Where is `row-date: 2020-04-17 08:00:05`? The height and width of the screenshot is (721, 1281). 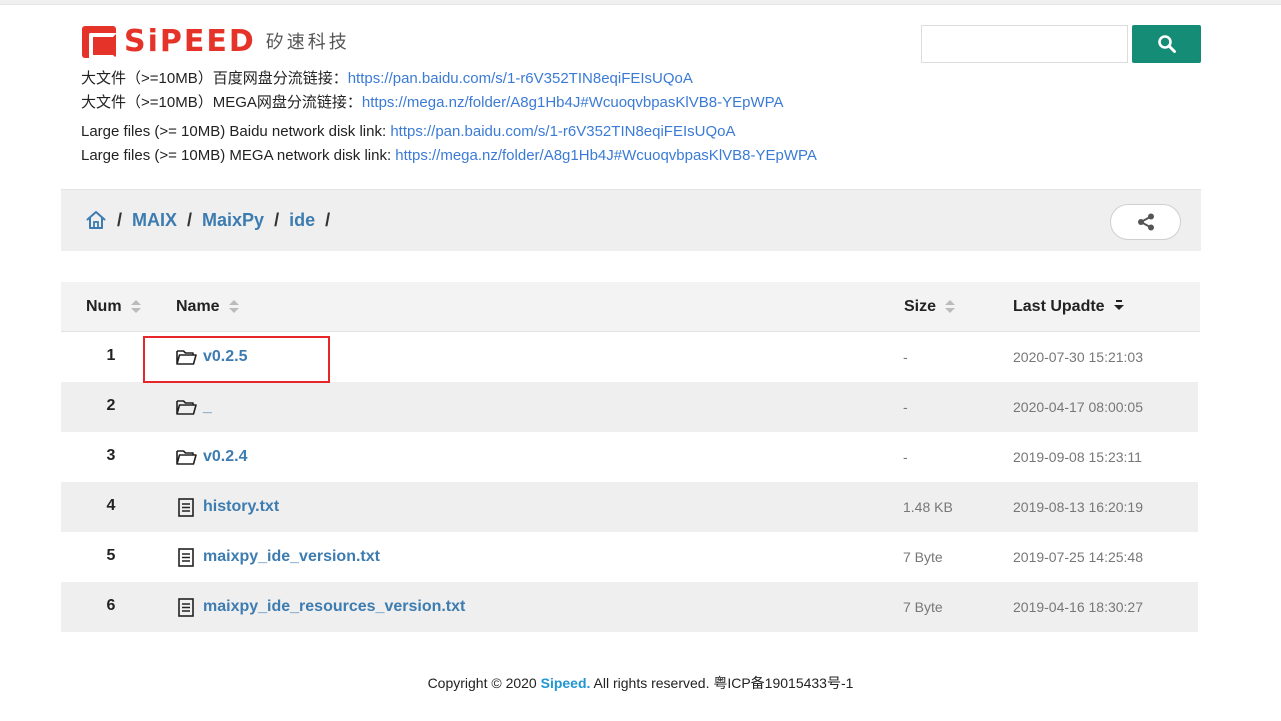
row-date: 2020-04-17 08:00:05 is located at coordinates (1078, 407).